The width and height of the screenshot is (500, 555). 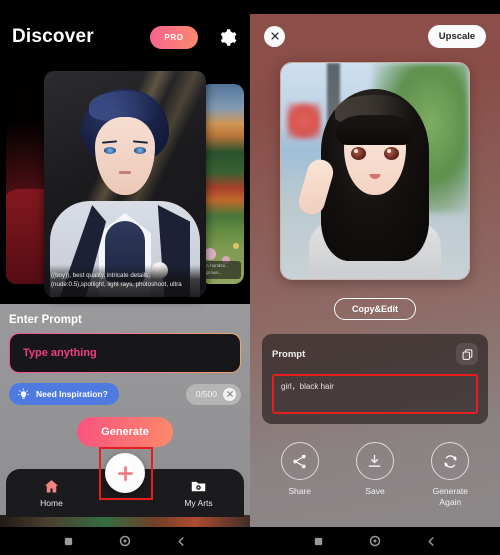 I want to click on character-counter: 0/500, so click(x=213, y=394).